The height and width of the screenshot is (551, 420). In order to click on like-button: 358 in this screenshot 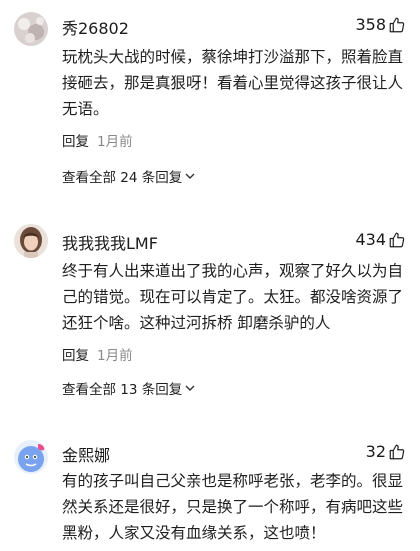, I will do `click(380, 24)`.